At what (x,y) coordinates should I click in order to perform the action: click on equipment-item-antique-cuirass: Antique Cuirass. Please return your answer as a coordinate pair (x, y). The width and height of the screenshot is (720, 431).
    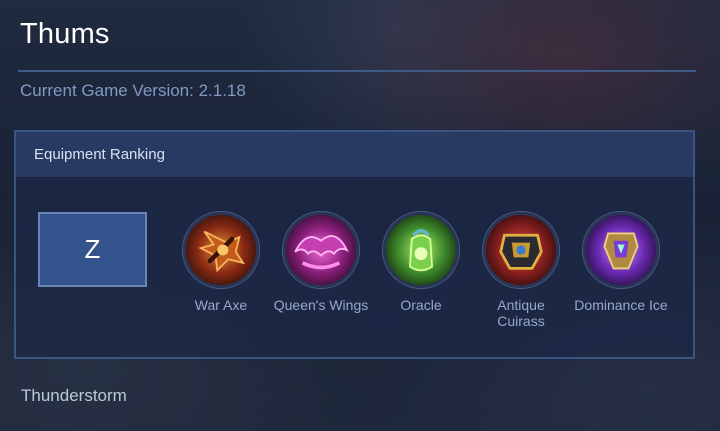
    Looking at the image, I should click on (521, 270).